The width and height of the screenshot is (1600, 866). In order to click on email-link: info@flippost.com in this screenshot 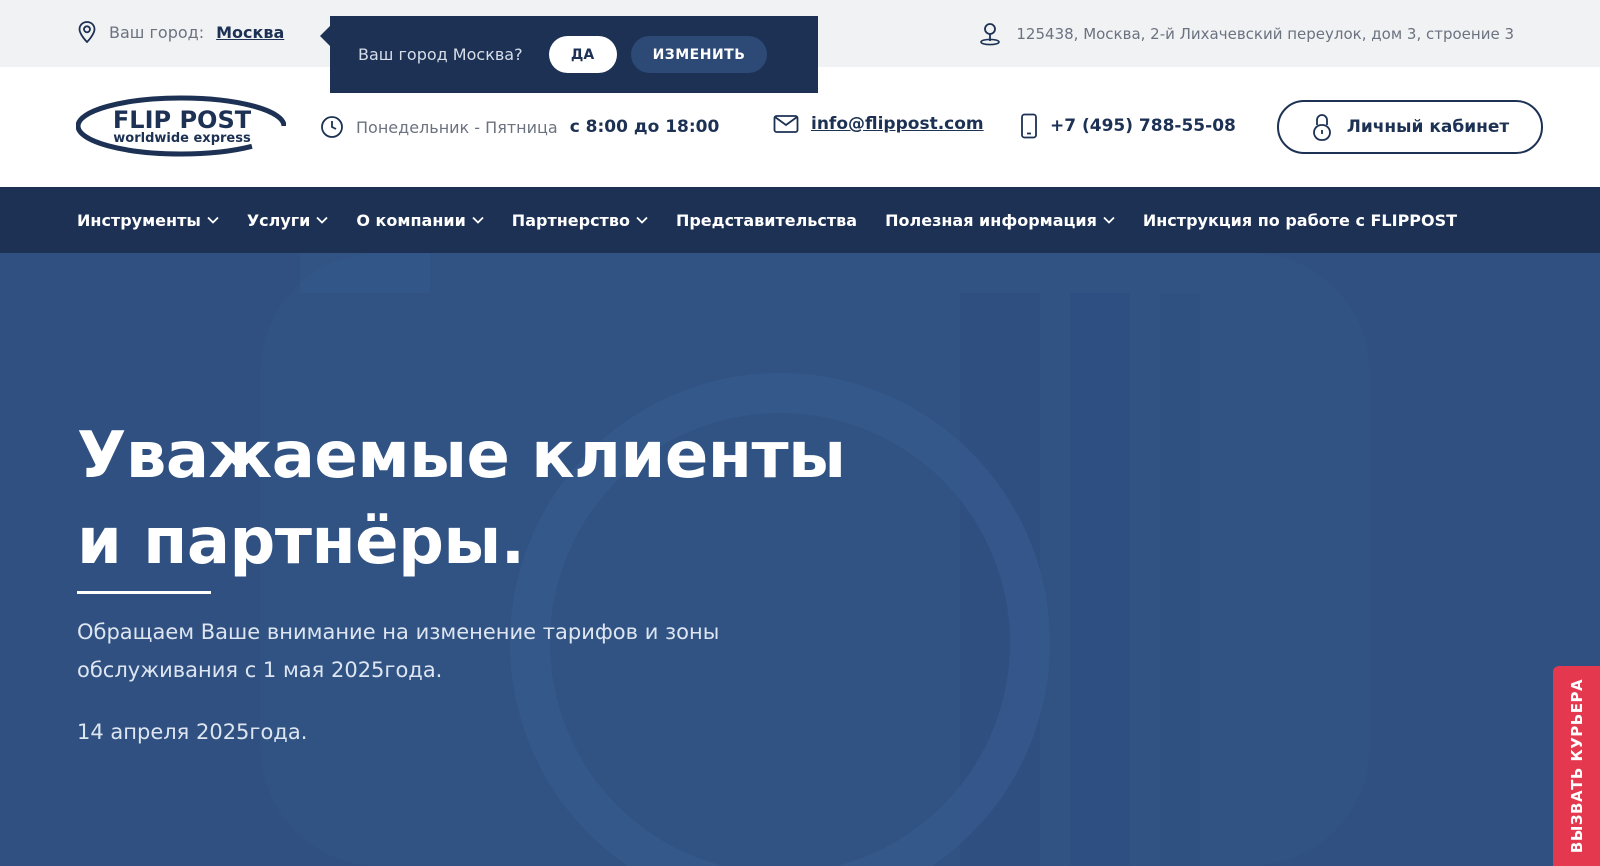, I will do `click(897, 124)`.